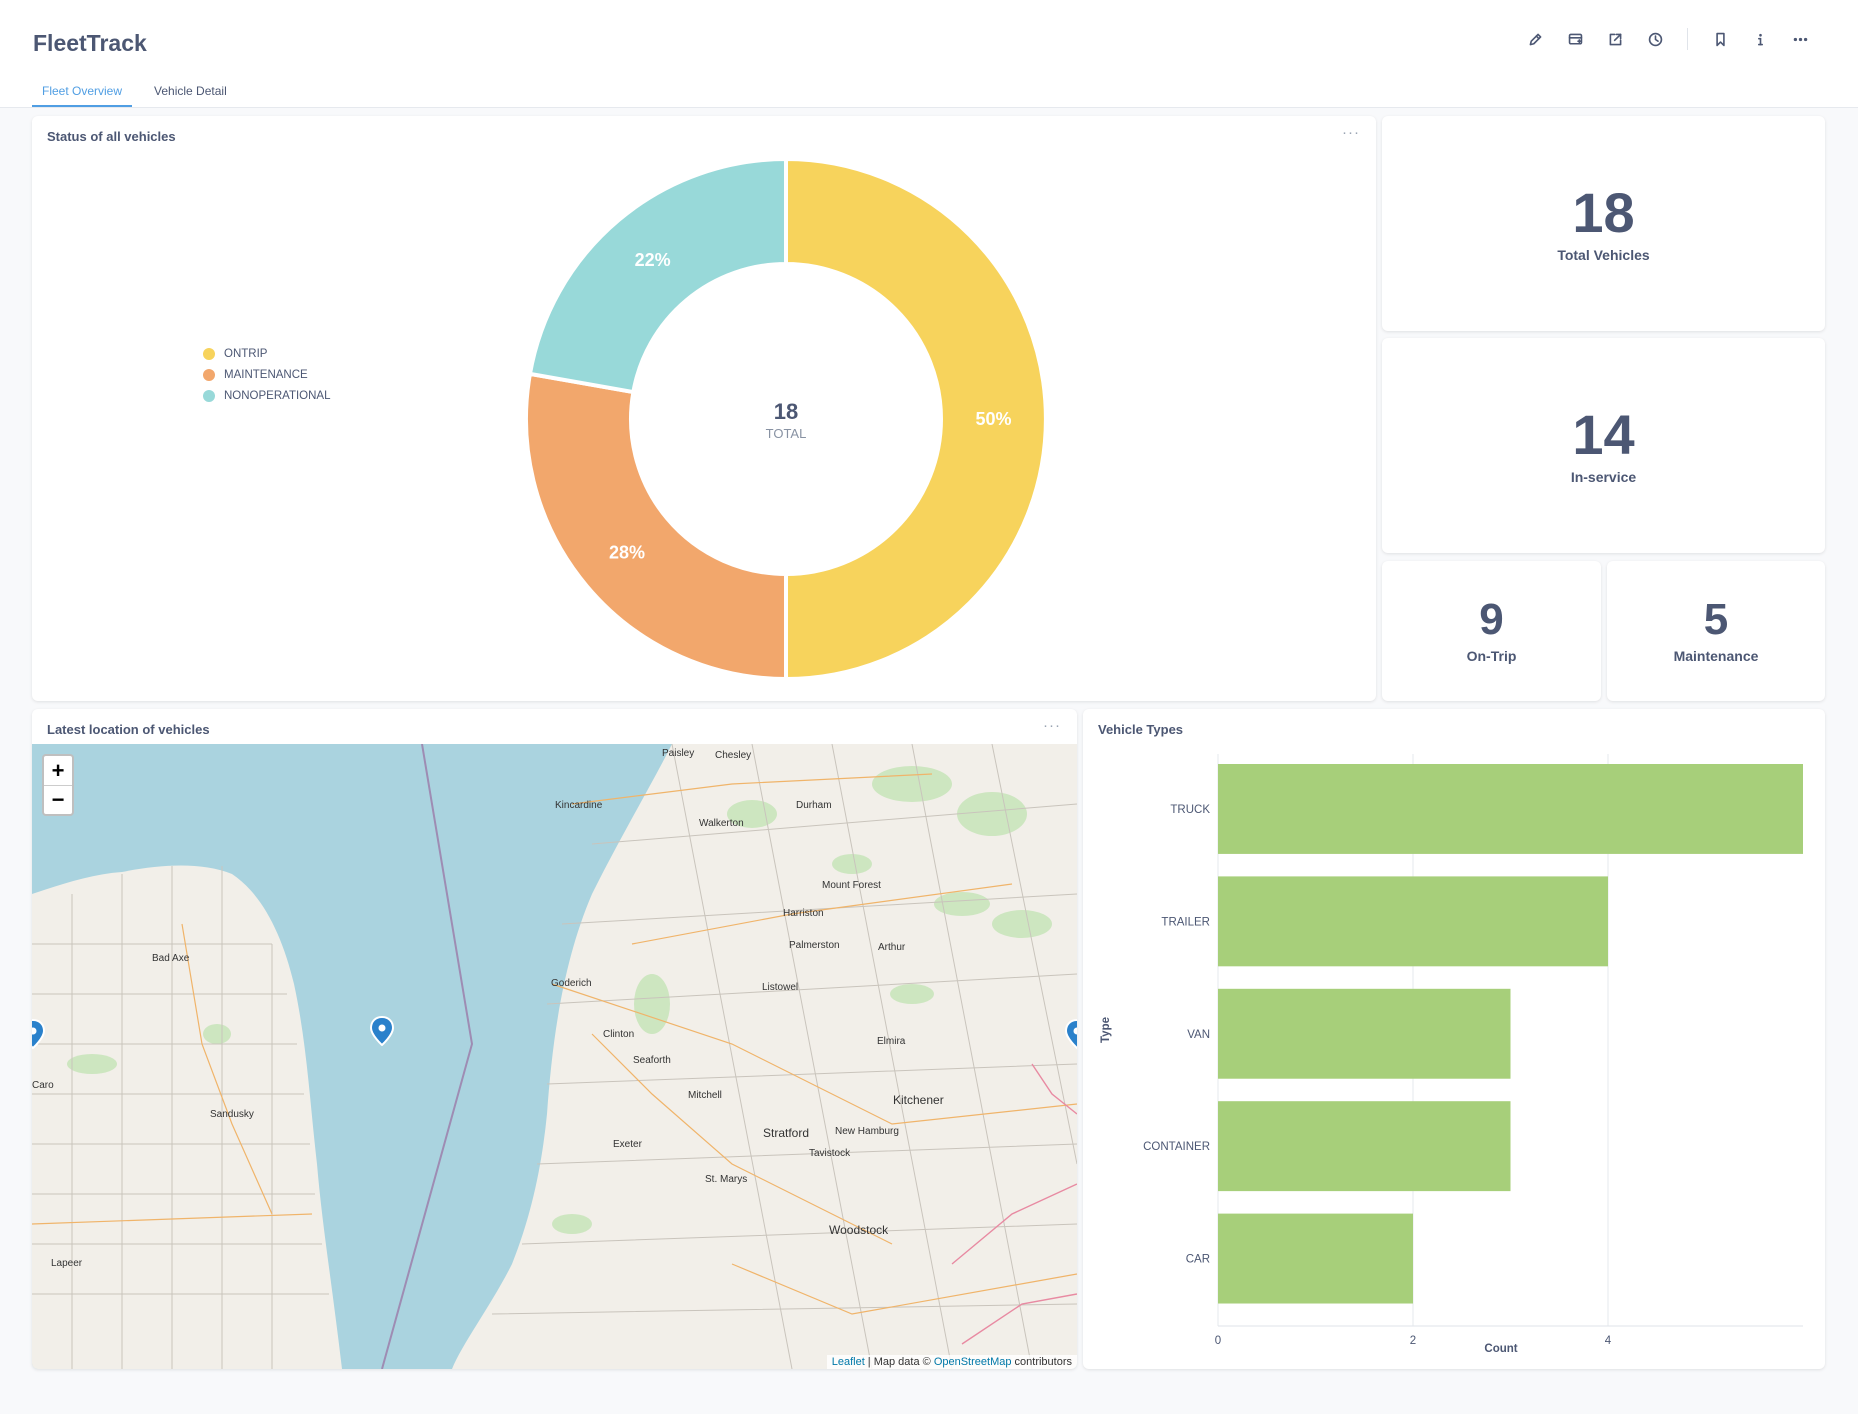 Image resolution: width=1858 pixels, height=1414 pixels. I want to click on map-place-label: Arthur, so click(892, 947).